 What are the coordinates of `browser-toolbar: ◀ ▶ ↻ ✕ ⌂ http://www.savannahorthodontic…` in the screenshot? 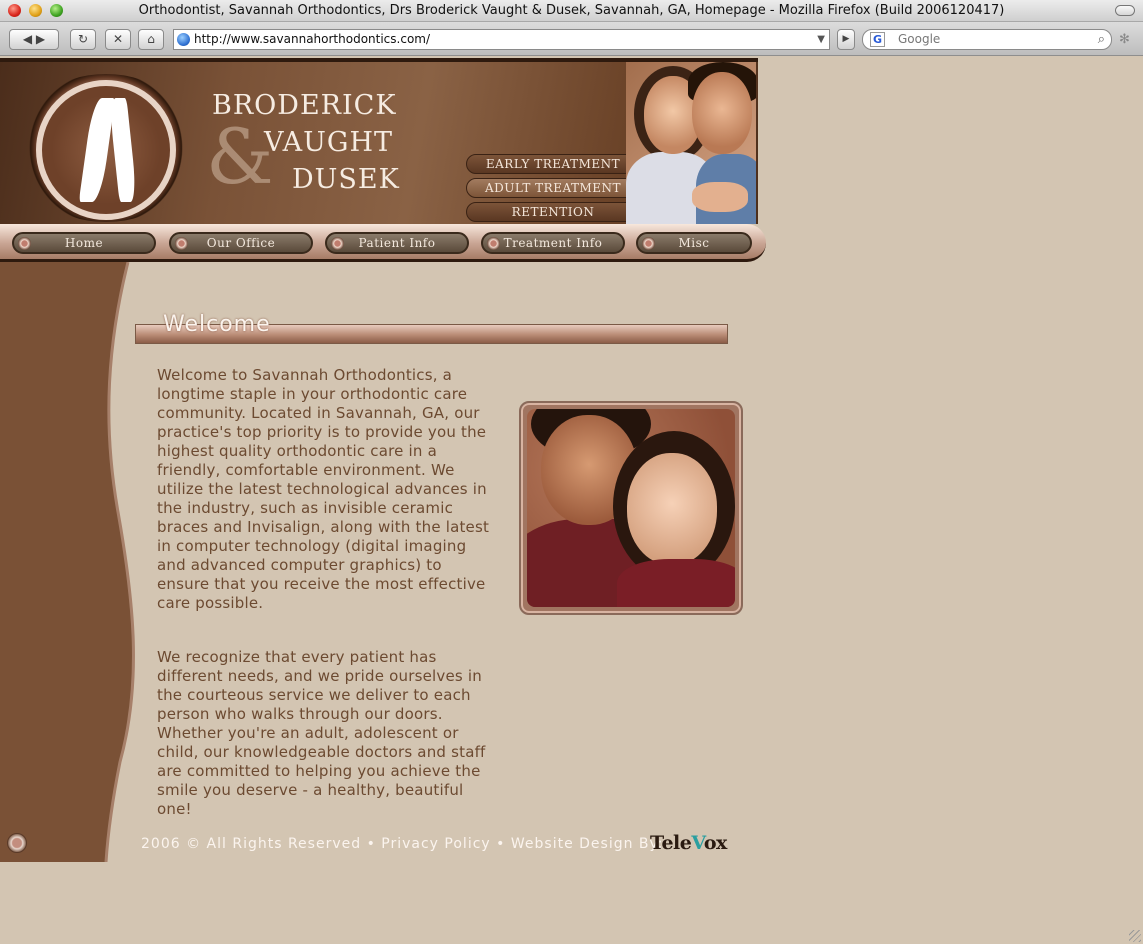 It's located at (571, 39).